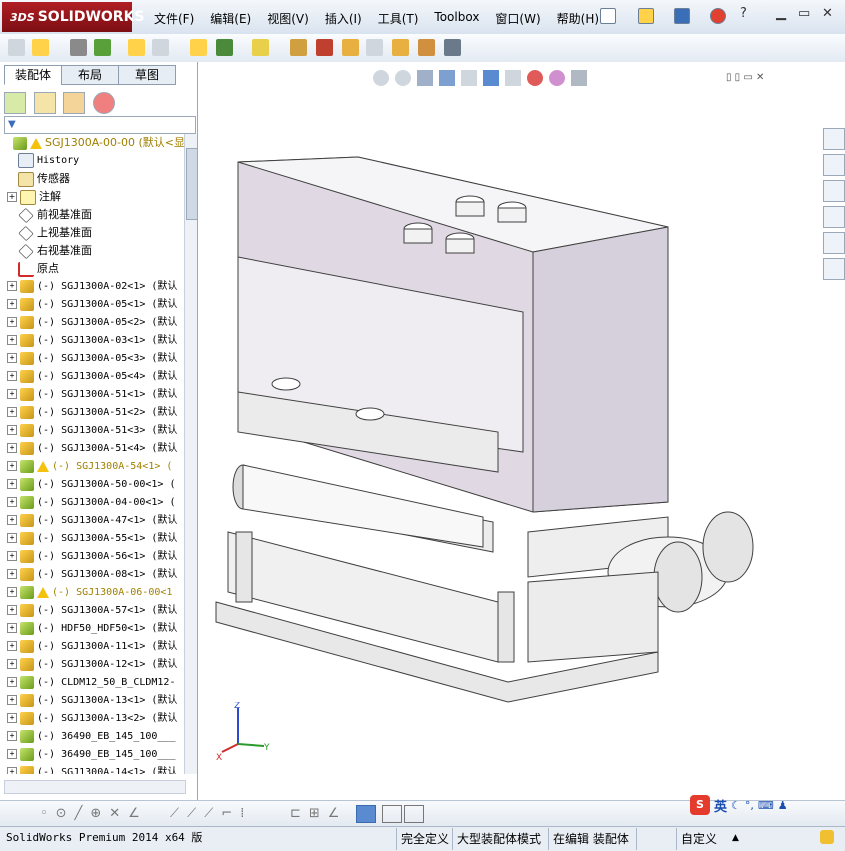  Describe the element at coordinates (92, 539) in the screenshot. I see `tree-item: + (-) SGJ1300A-55<1> (默认` at that location.